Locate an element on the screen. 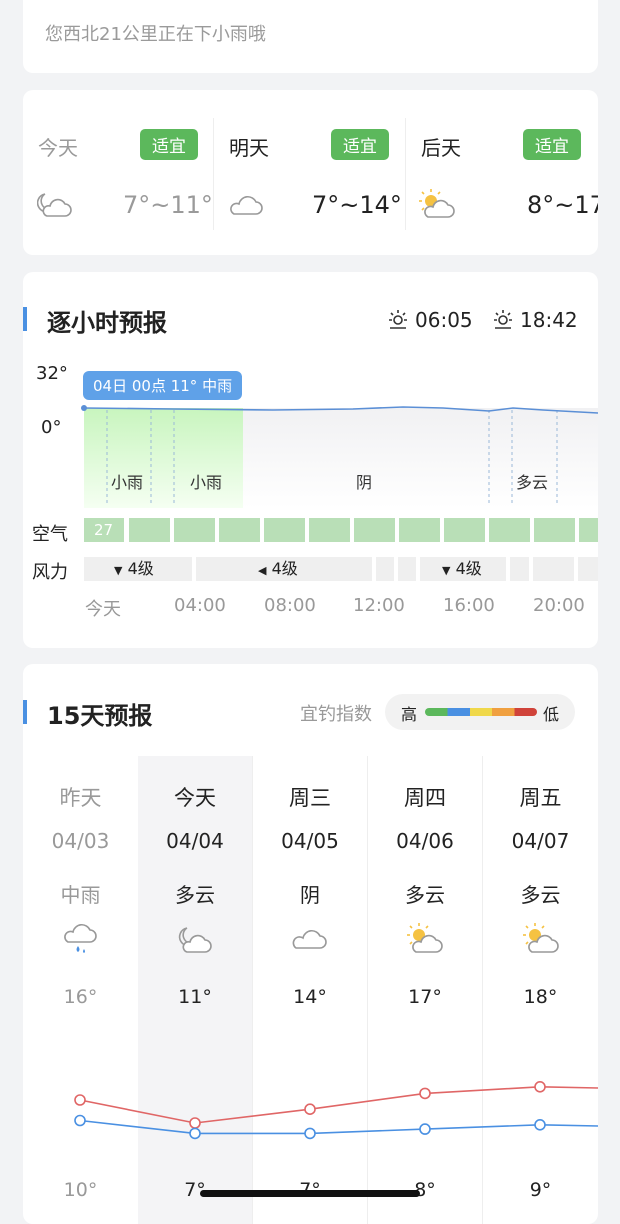  time-label: 今天 is located at coordinates (103, 609).